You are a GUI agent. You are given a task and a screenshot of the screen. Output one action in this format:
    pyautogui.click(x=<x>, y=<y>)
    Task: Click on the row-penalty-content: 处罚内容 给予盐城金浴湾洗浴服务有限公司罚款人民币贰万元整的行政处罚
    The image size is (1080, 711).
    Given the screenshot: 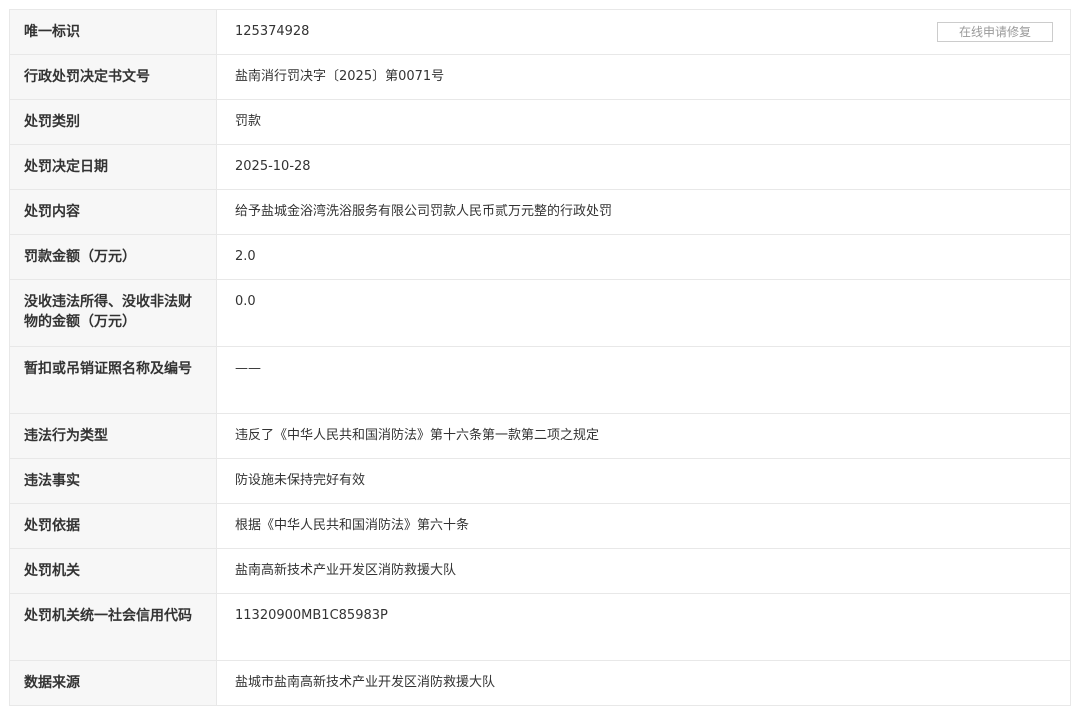 What is the action you would take?
    pyautogui.click(x=540, y=212)
    